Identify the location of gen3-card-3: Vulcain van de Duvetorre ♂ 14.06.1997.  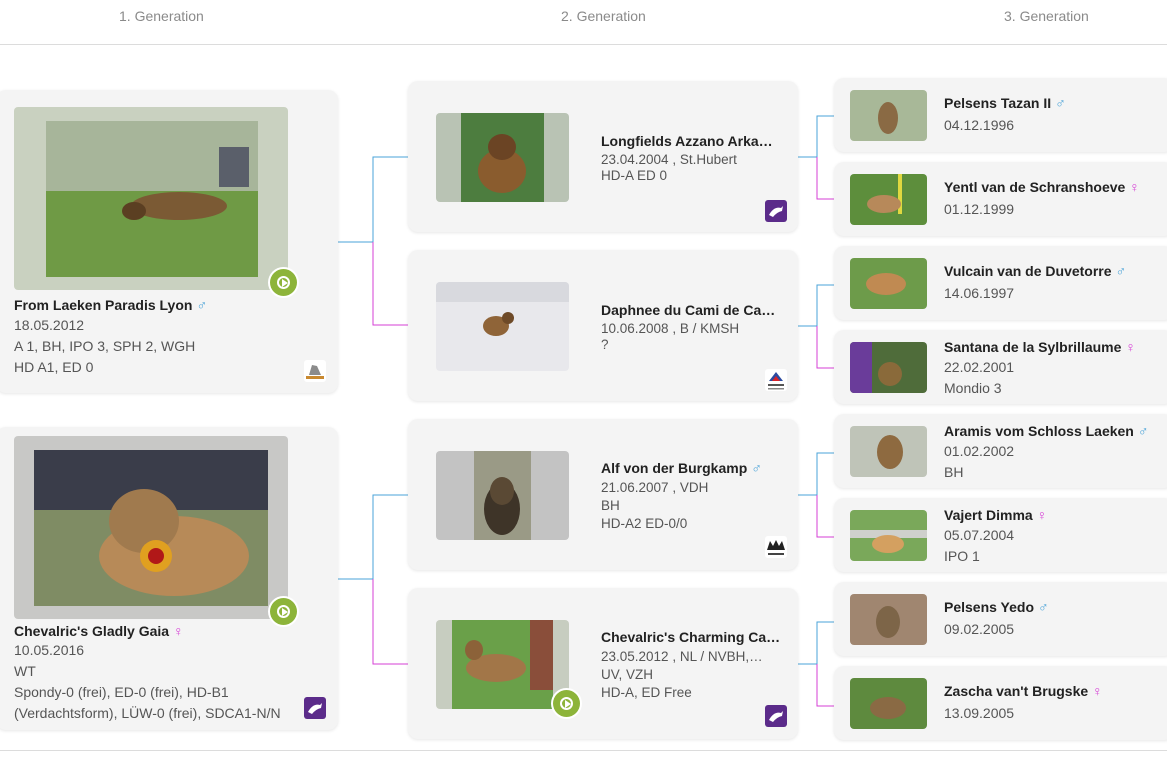
(1000, 283).